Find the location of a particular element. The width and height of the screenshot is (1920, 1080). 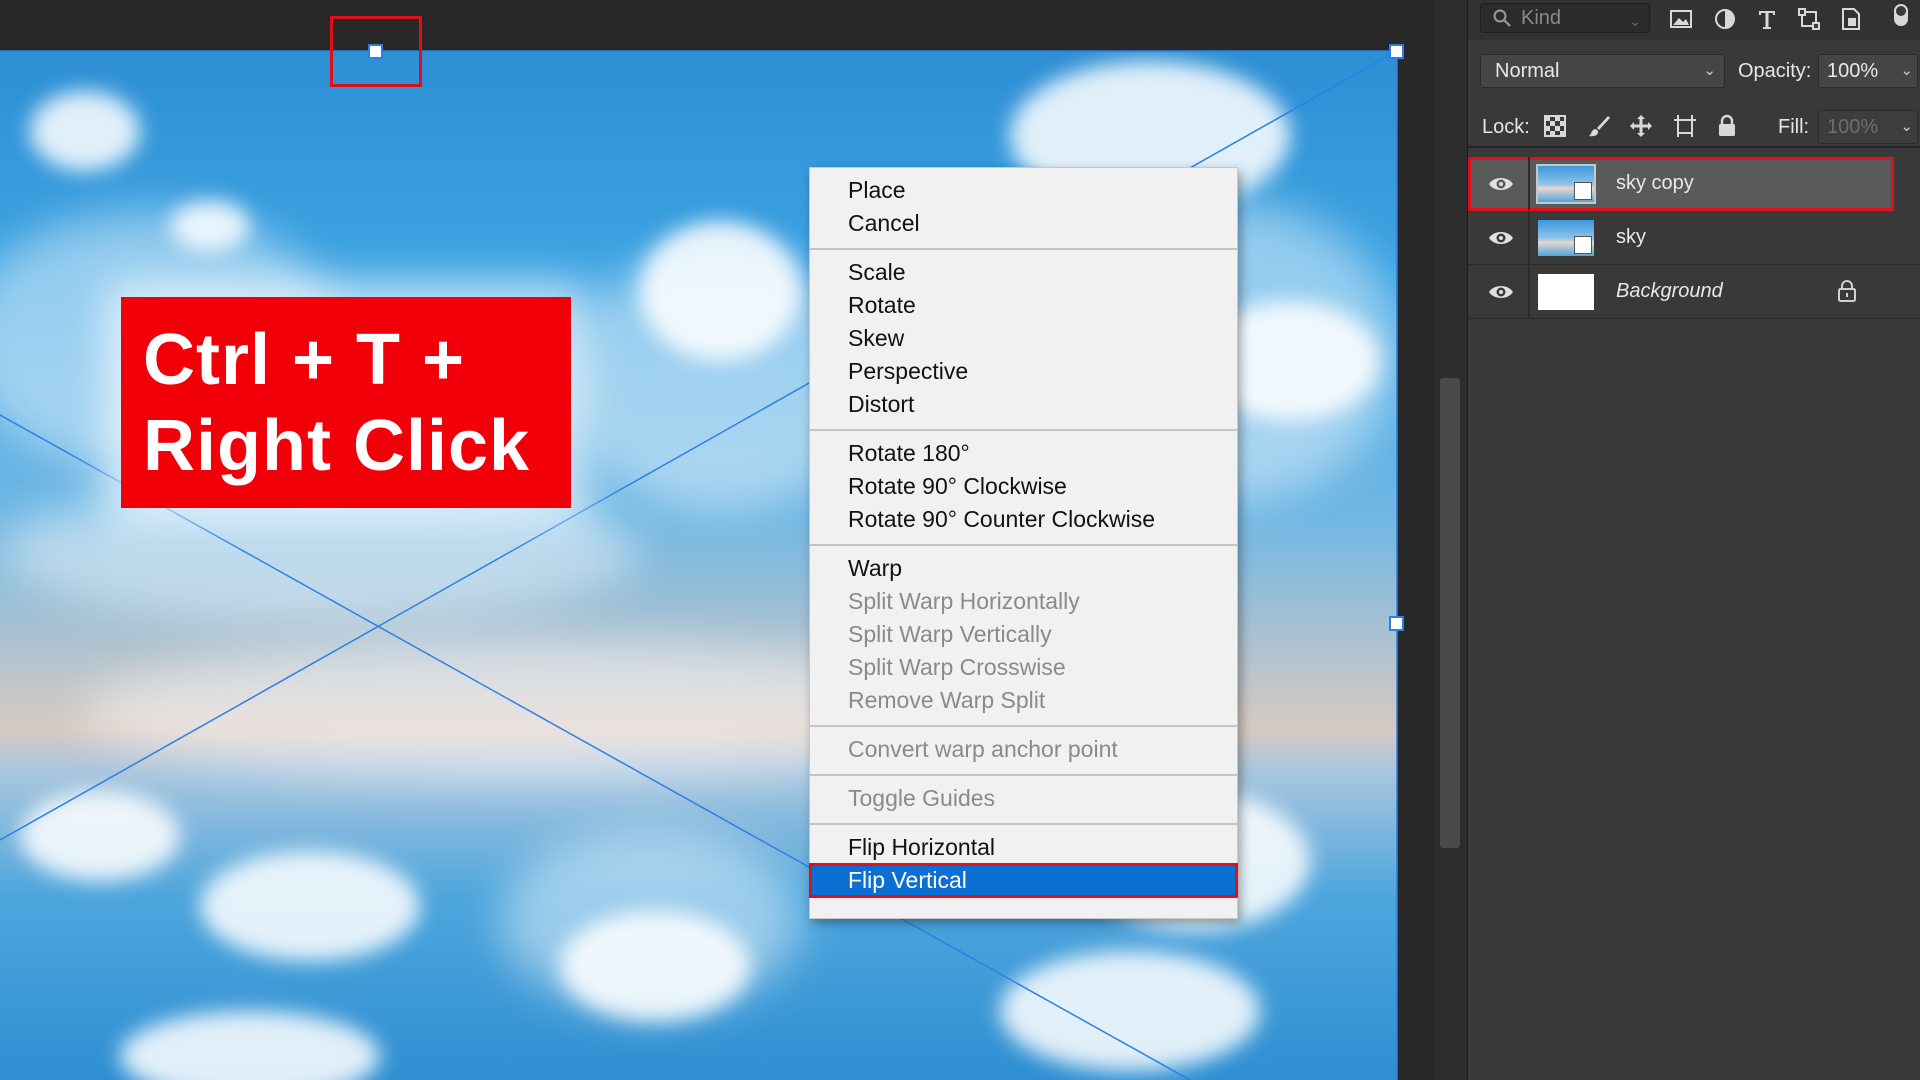

opacity-field: 100% ⌄ is located at coordinates (1868, 71).